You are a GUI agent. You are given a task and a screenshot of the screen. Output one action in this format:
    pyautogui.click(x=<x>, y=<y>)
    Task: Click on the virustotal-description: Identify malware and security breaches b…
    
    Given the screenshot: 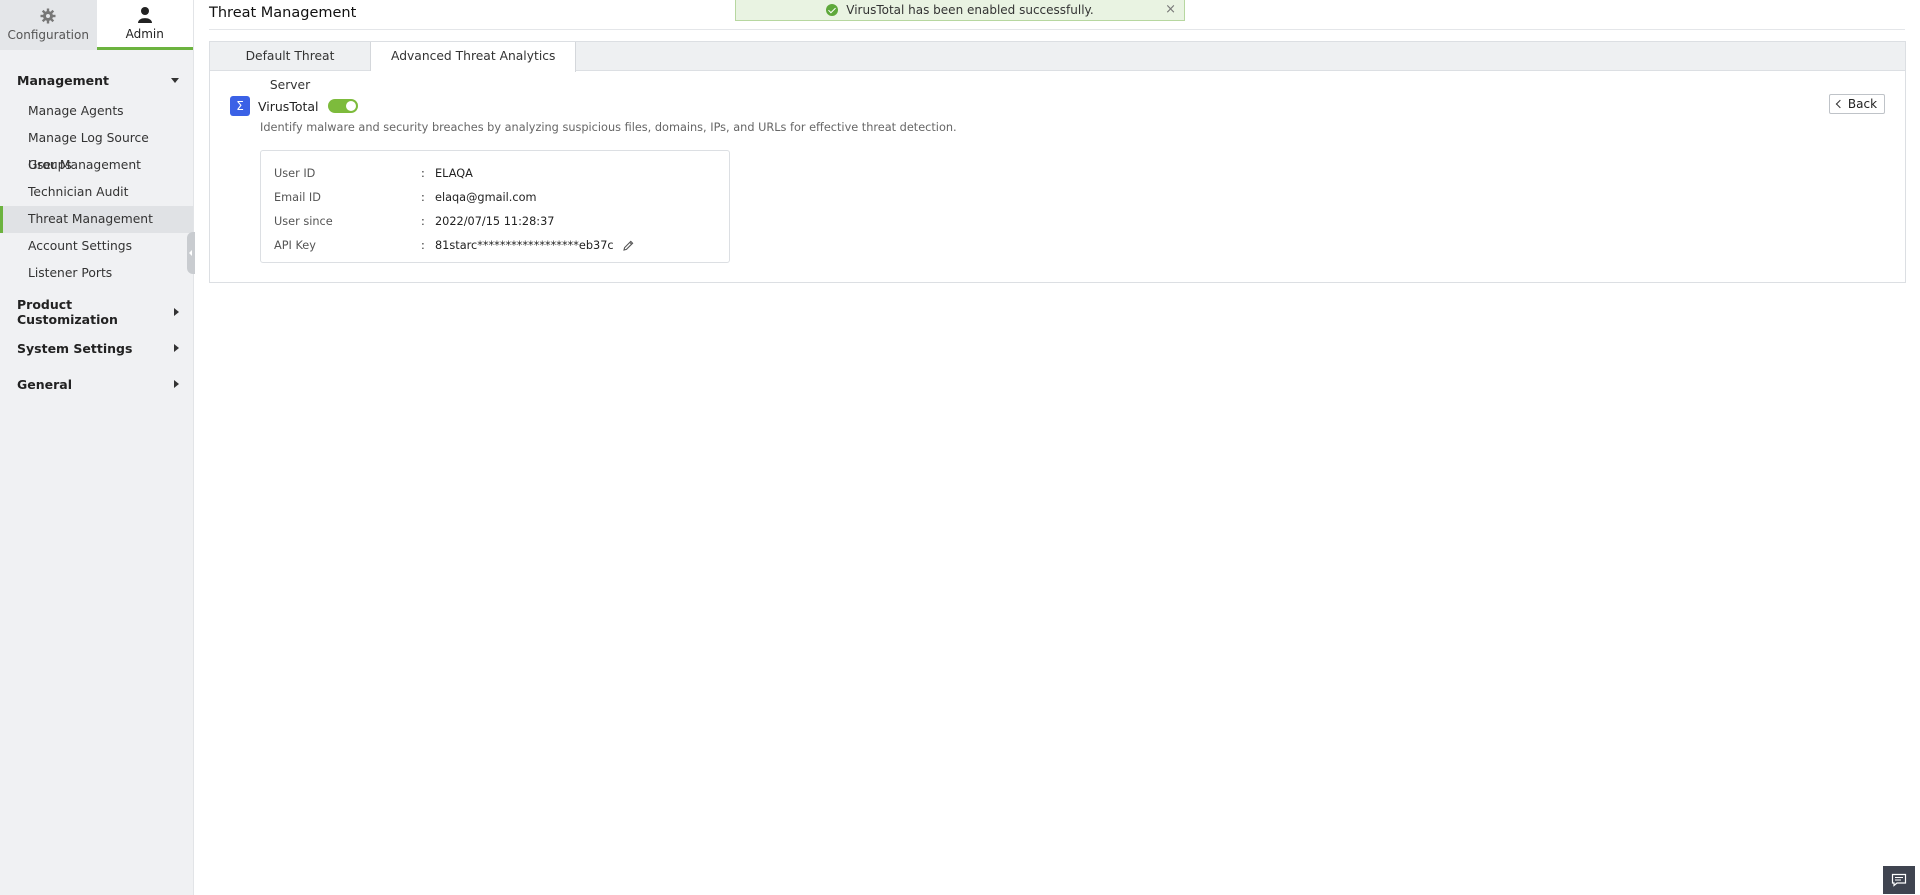 What is the action you would take?
    pyautogui.click(x=608, y=127)
    